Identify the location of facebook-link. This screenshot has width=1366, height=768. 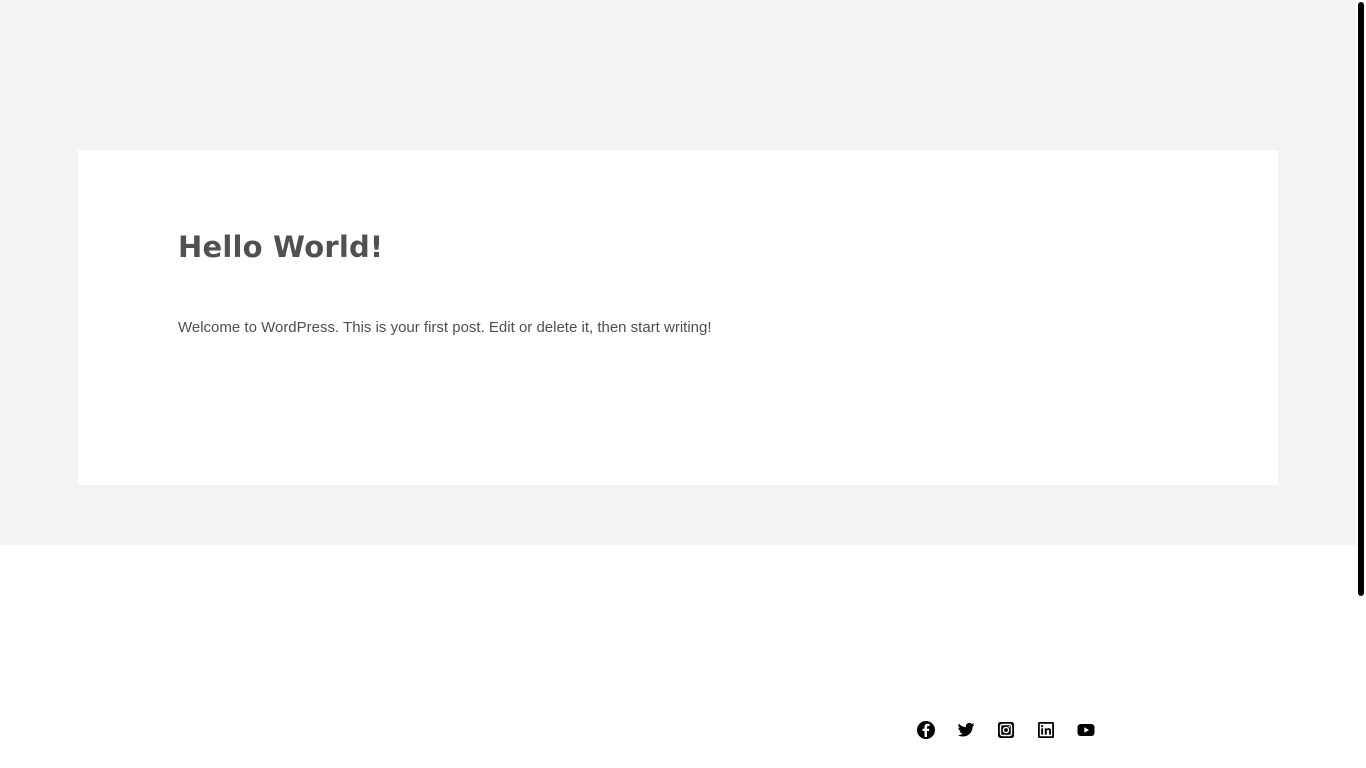
(926, 730).